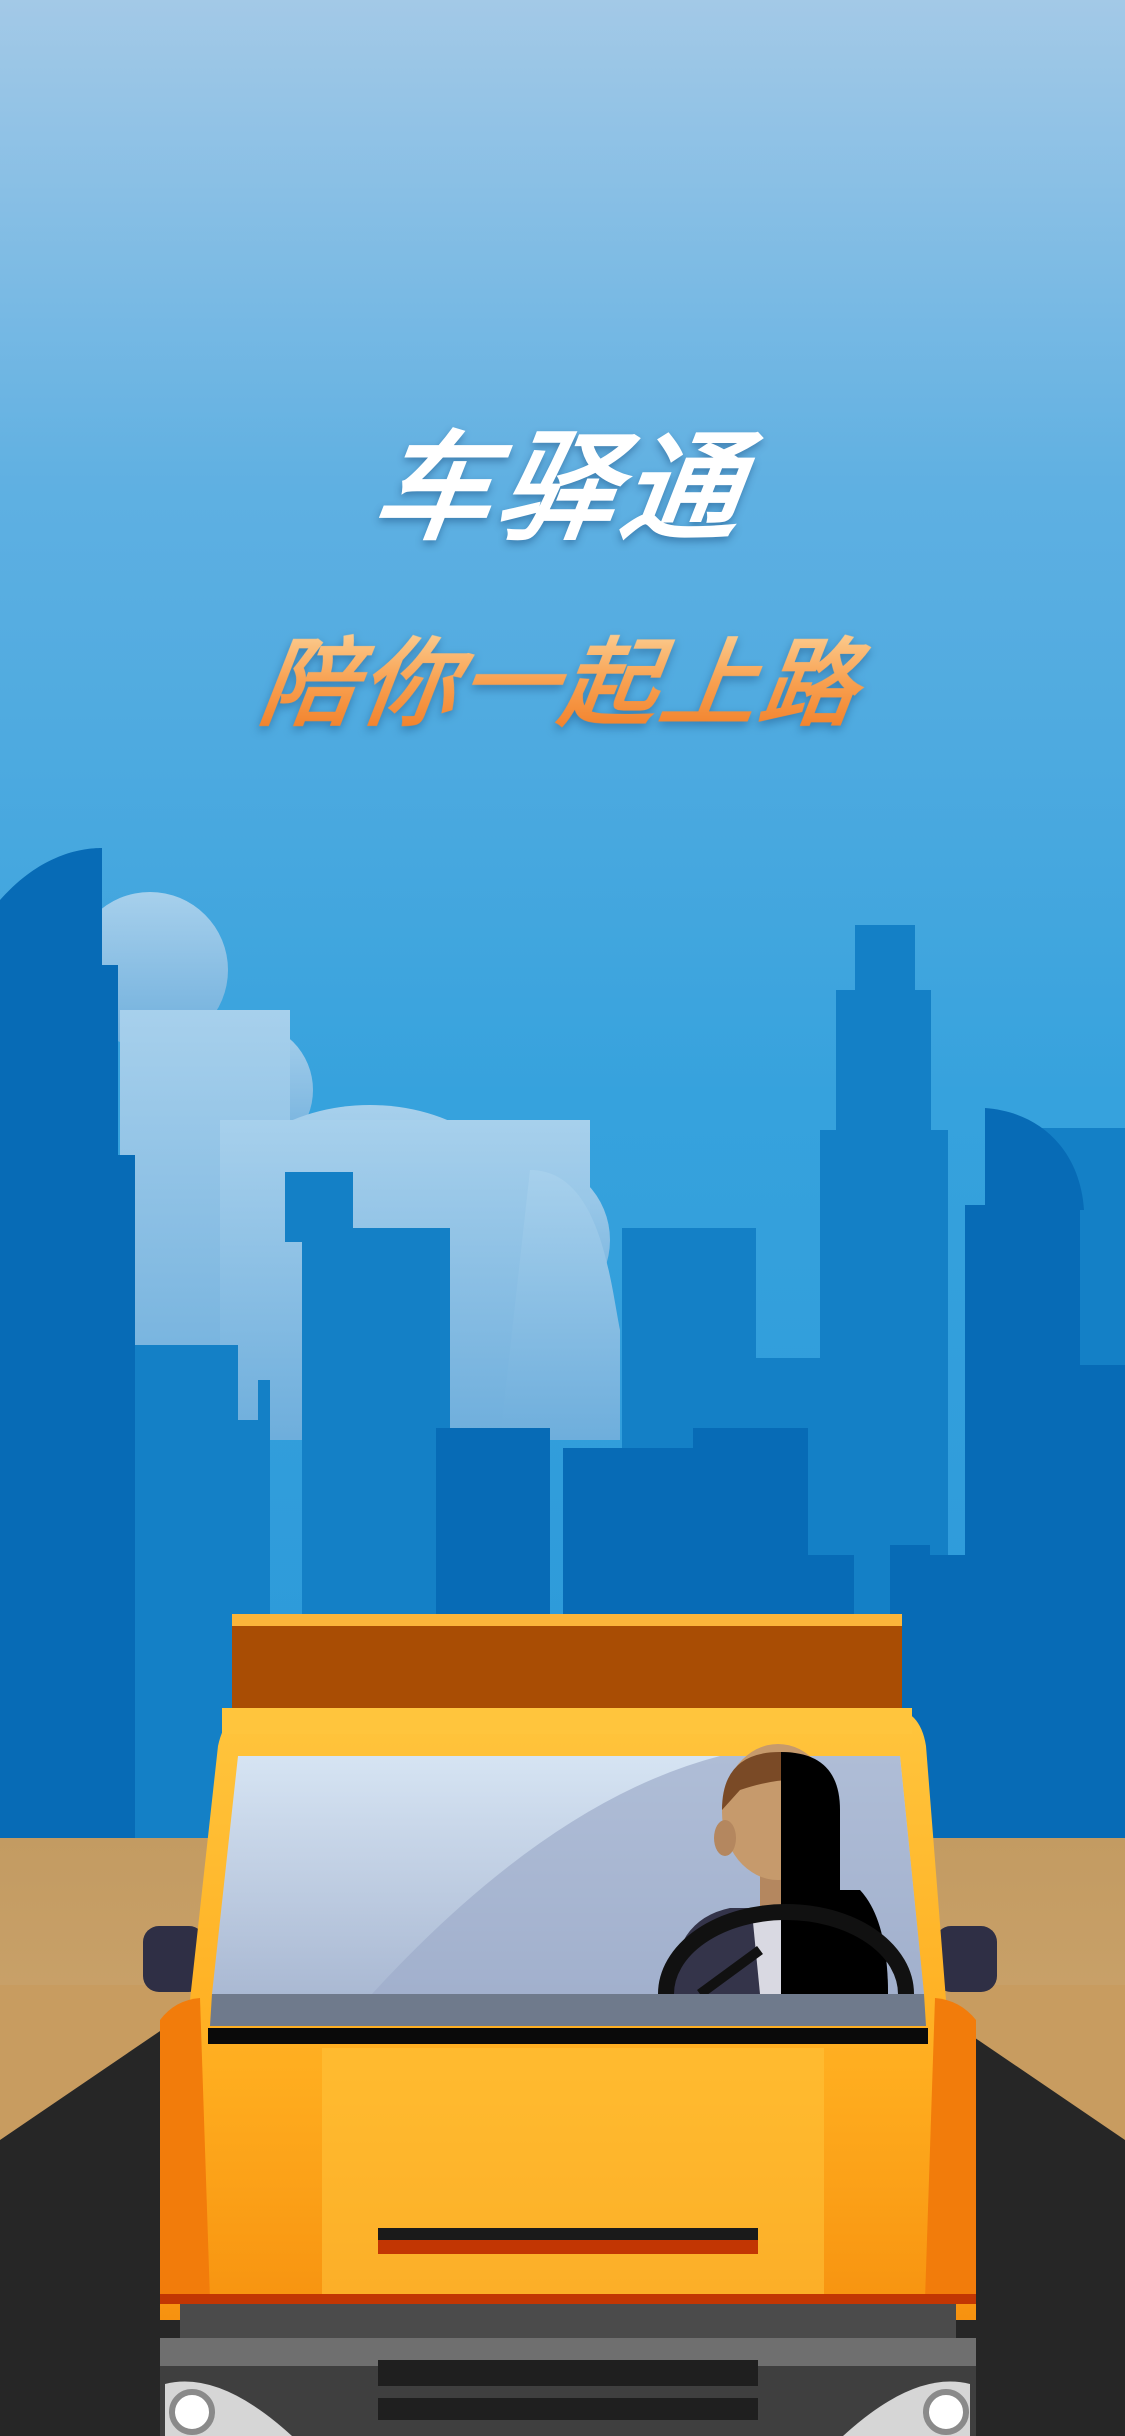 Image resolution: width=1125 pixels, height=2436 pixels. Describe the element at coordinates (562, 675) in the screenshot. I see `slogan: 陪你一起上路` at that location.